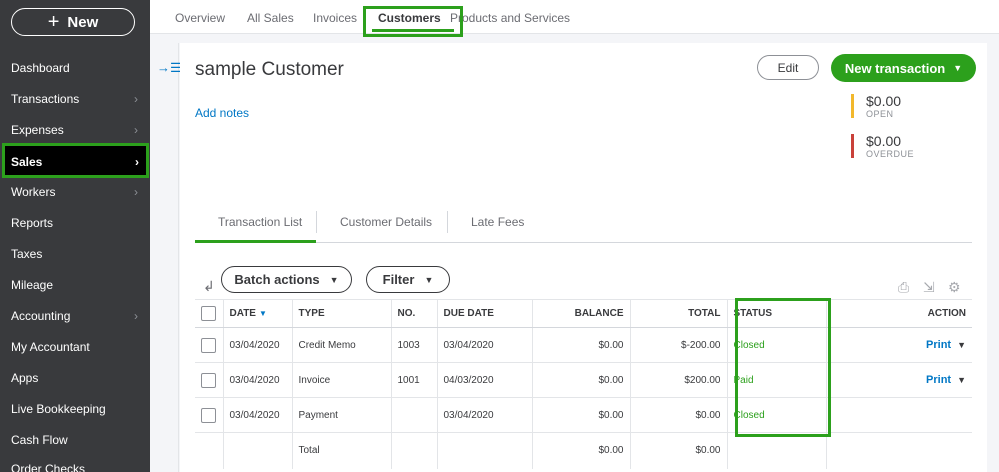 Image resolution: width=999 pixels, height=472 pixels. I want to click on export-icon: ⇲, so click(929, 287).